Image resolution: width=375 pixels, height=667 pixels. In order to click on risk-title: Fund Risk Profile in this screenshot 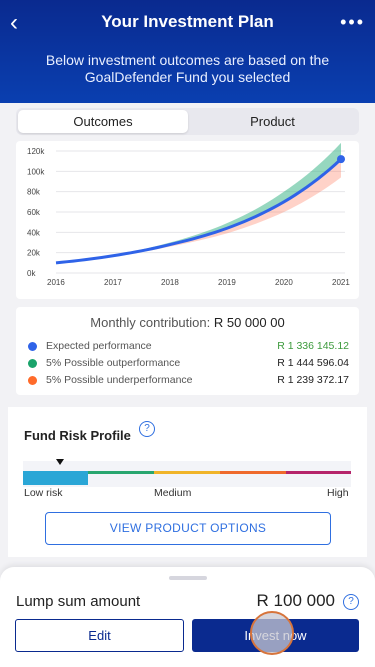, I will do `click(77, 435)`.